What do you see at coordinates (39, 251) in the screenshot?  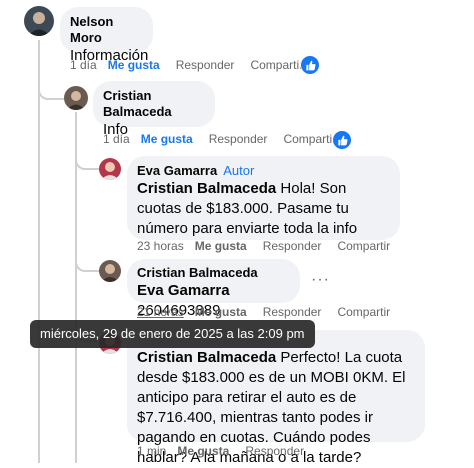 I see `thread-line` at bounding box center [39, 251].